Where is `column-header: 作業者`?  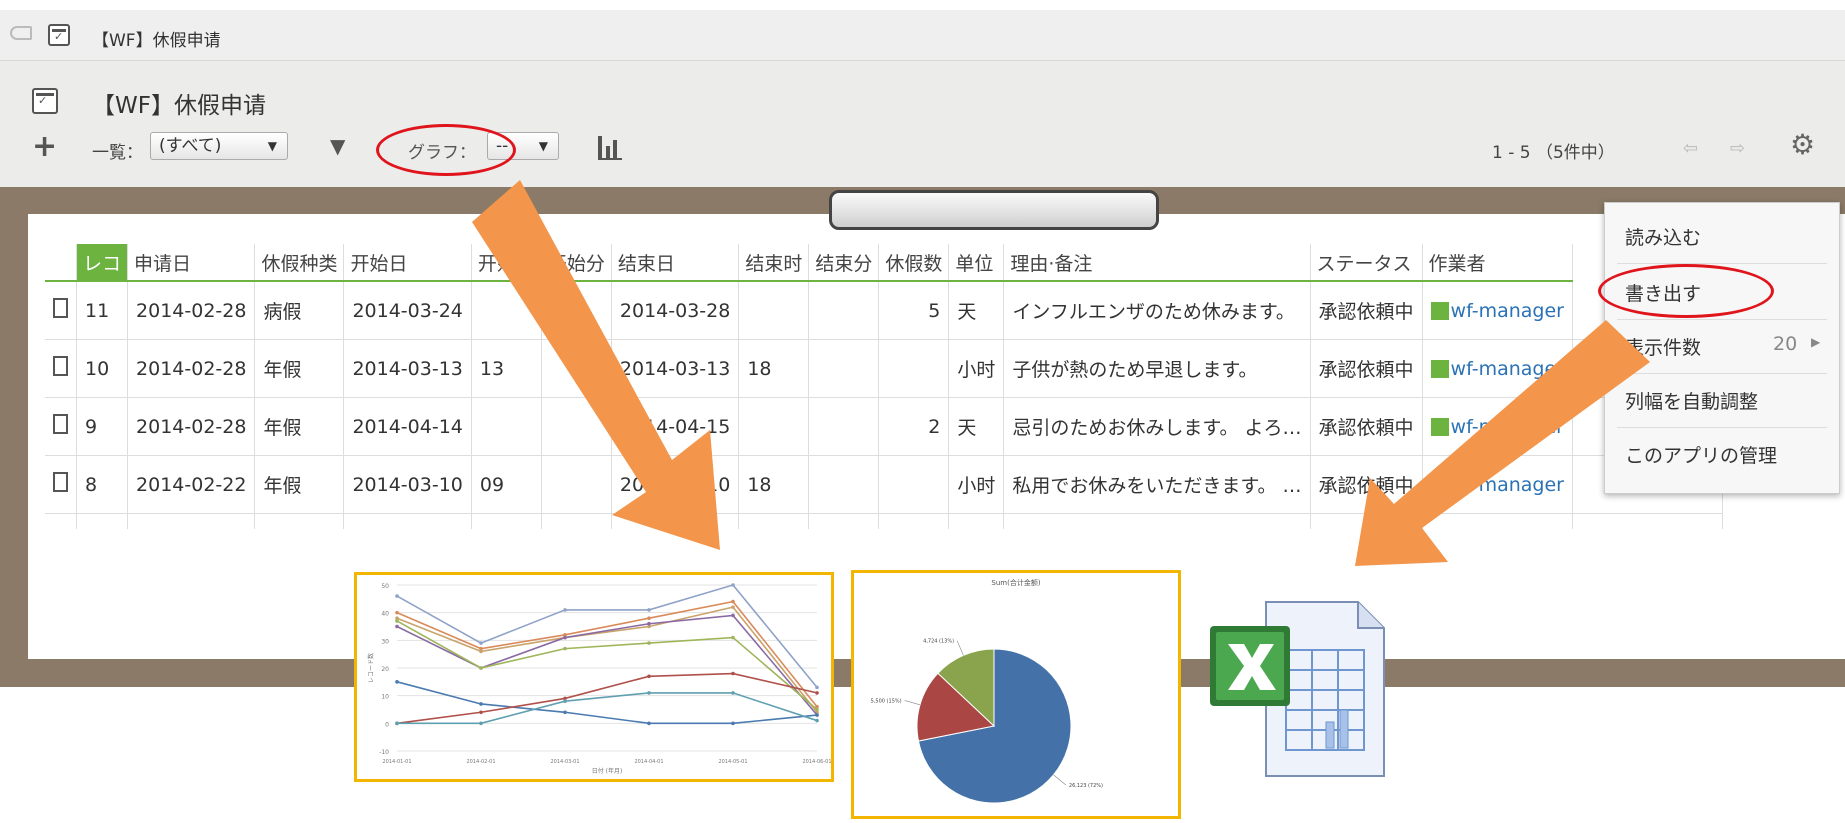 column-header: 作業者 is located at coordinates (1498, 263).